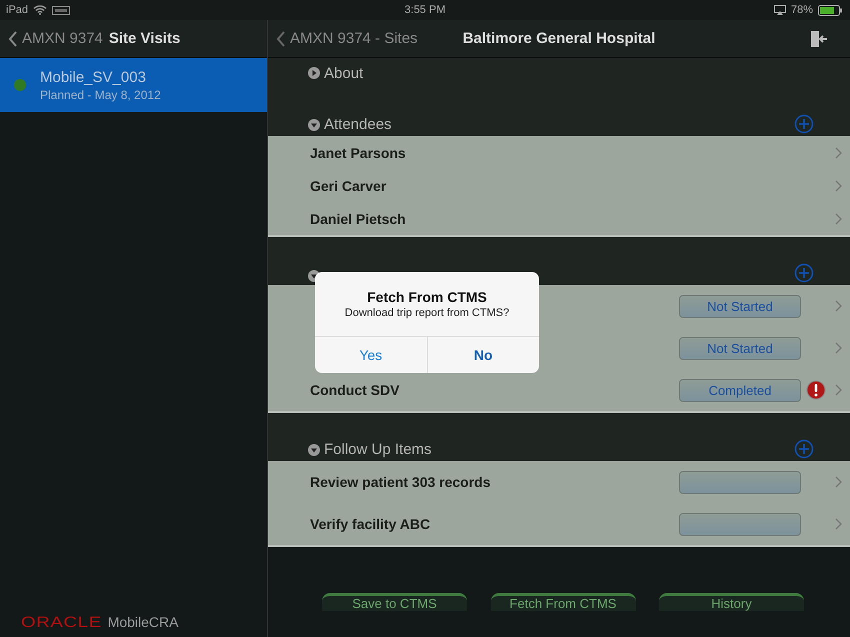 Image resolution: width=850 pixels, height=637 pixels. I want to click on row-title: Conduct SDV, so click(355, 390).